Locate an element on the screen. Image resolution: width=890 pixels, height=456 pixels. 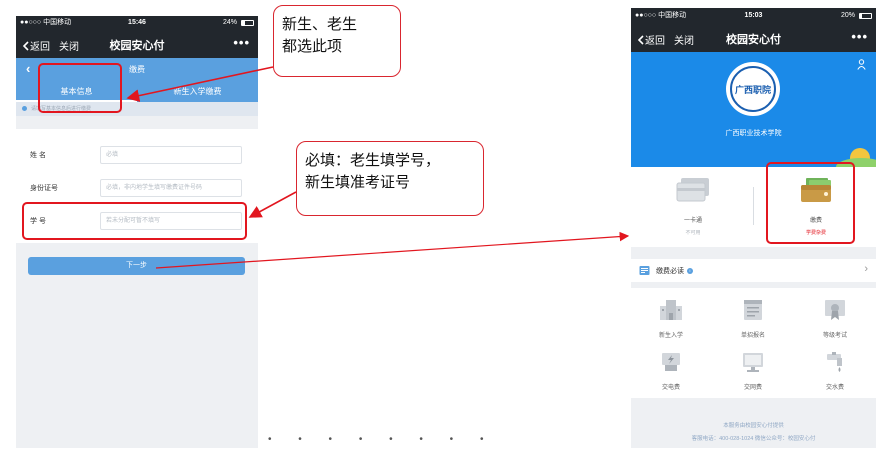
arrow-to-student-id is located at coordinates (272, 204).